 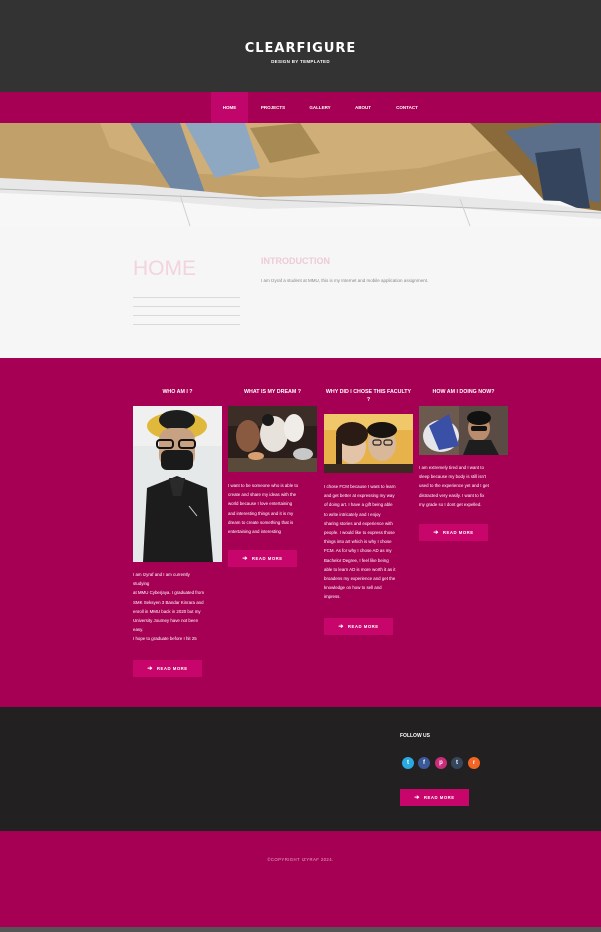 What do you see at coordinates (295, 261) in the screenshot?
I see `intro-heading: INTRODUCTION` at bounding box center [295, 261].